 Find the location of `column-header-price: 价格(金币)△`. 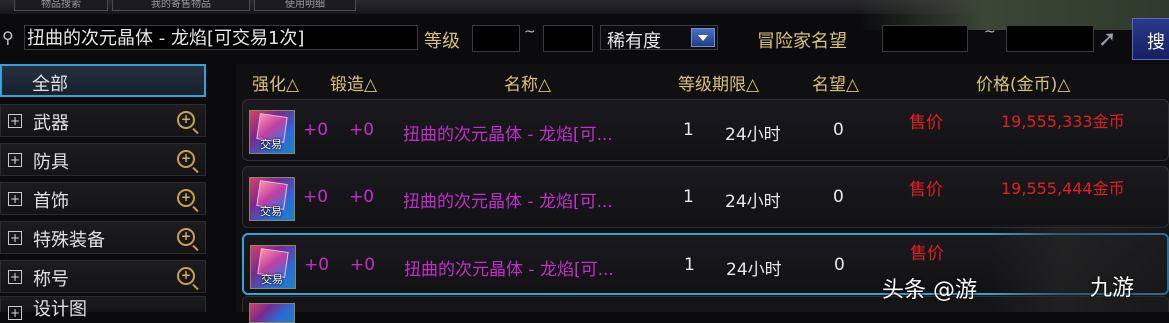

column-header-price: 价格(金币)△ is located at coordinates (1023, 82).